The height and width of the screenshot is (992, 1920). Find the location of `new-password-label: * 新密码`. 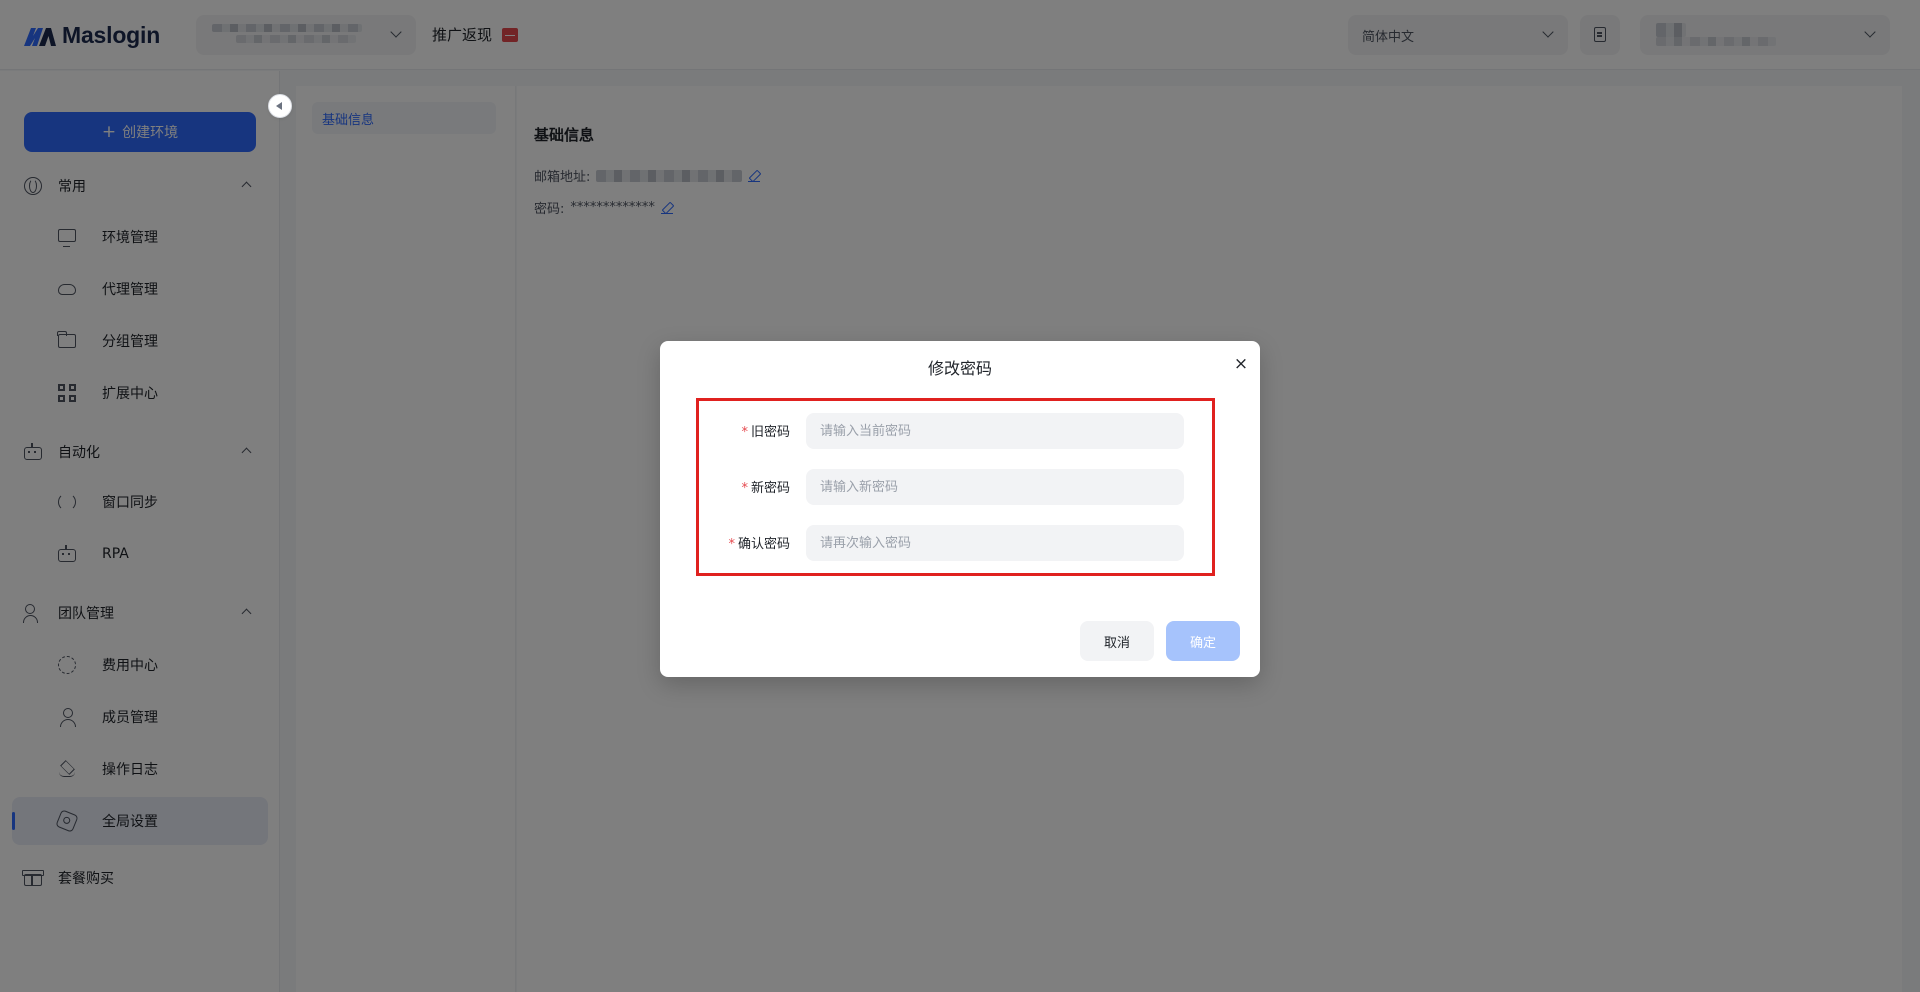

new-password-label: * 新密码 is located at coordinates (765, 486).